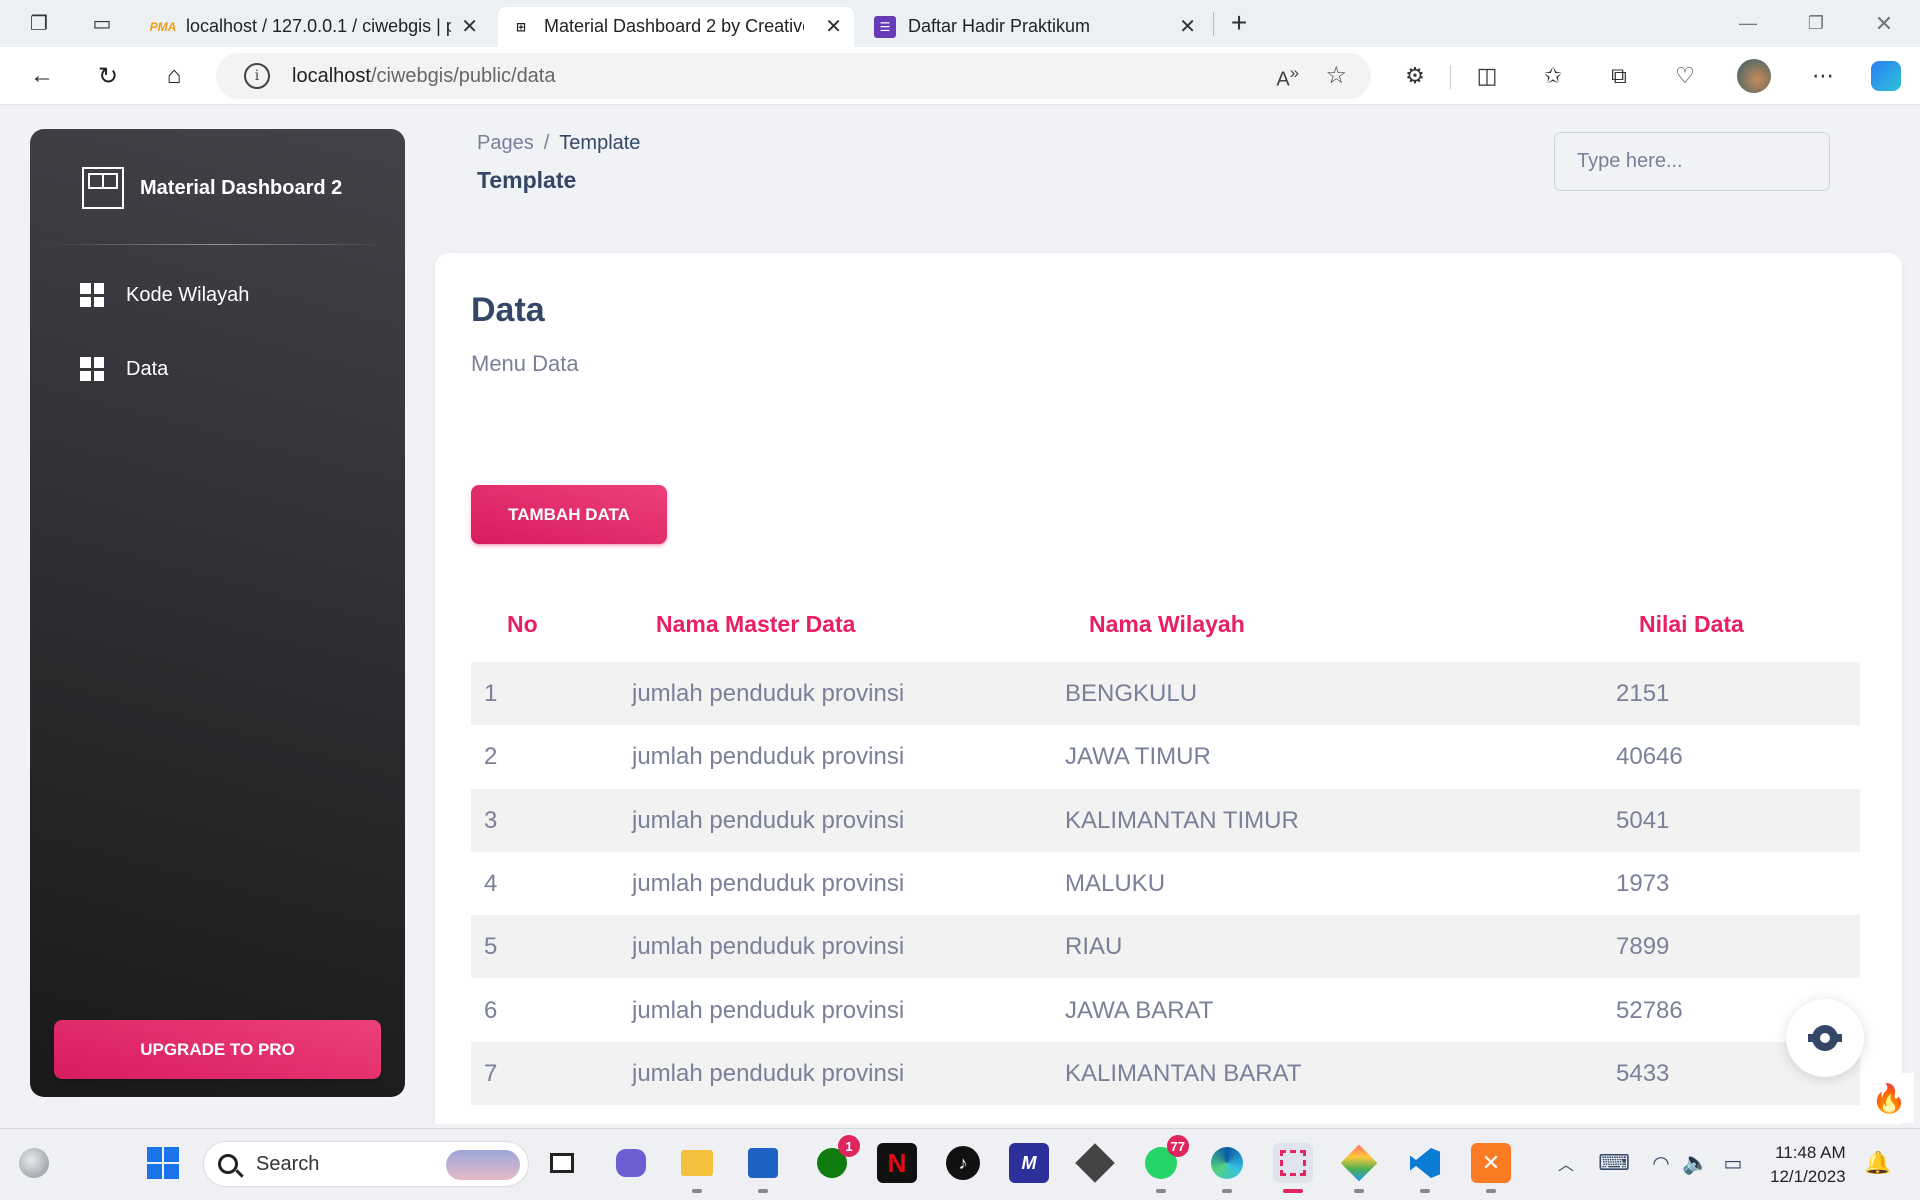 Image resolution: width=1920 pixels, height=1200 pixels. What do you see at coordinates (763, 1168) in the screenshot?
I see `store-icon` at bounding box center [763, 1168].